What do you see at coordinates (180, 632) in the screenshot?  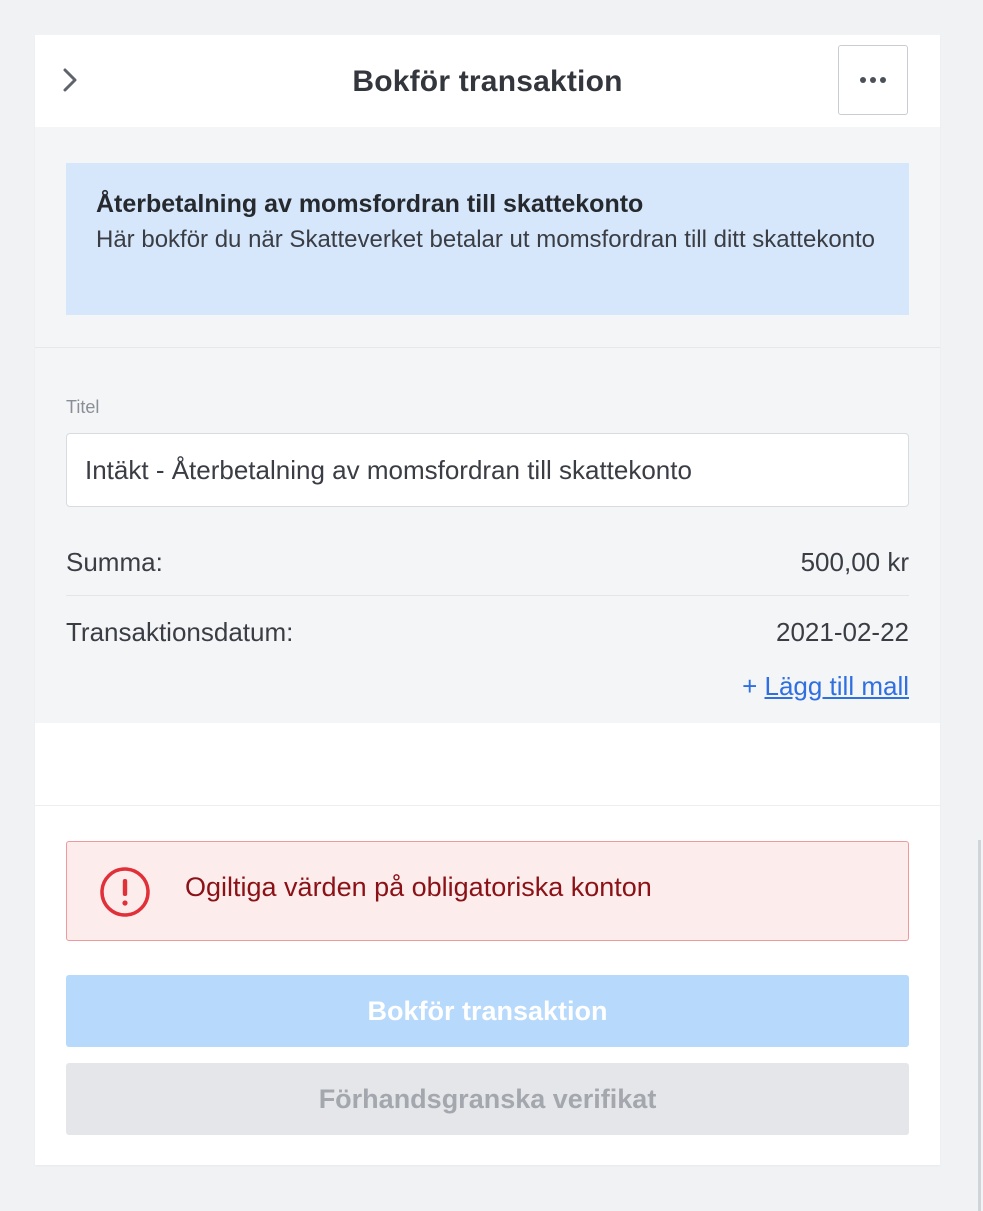 I see `date-label: Transaktionsdatum:` at bounding box center [180, 632].